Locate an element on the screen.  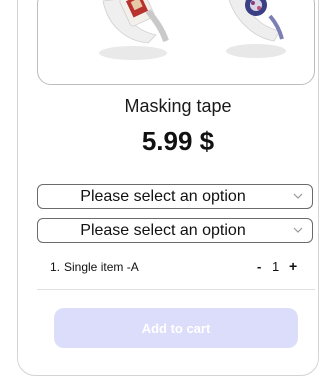
item-index: 1. is located at coordinates (55, 267).